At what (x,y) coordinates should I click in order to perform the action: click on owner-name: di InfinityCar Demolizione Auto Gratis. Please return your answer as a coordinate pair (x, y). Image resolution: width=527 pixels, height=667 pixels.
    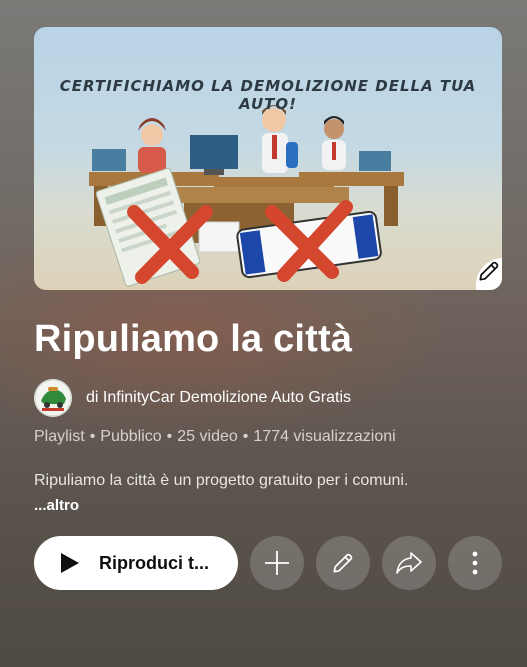
    Looking at the image, I should click on (218, 398).